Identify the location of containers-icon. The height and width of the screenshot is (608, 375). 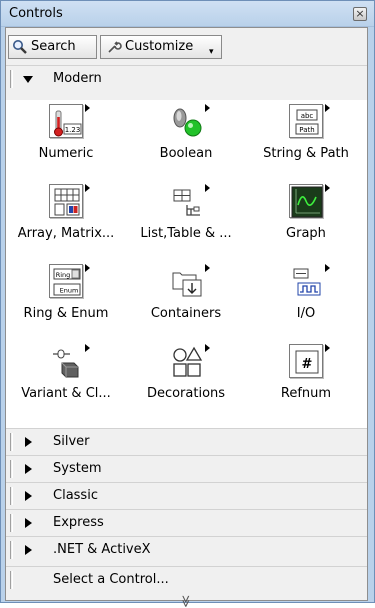
(186, 281).